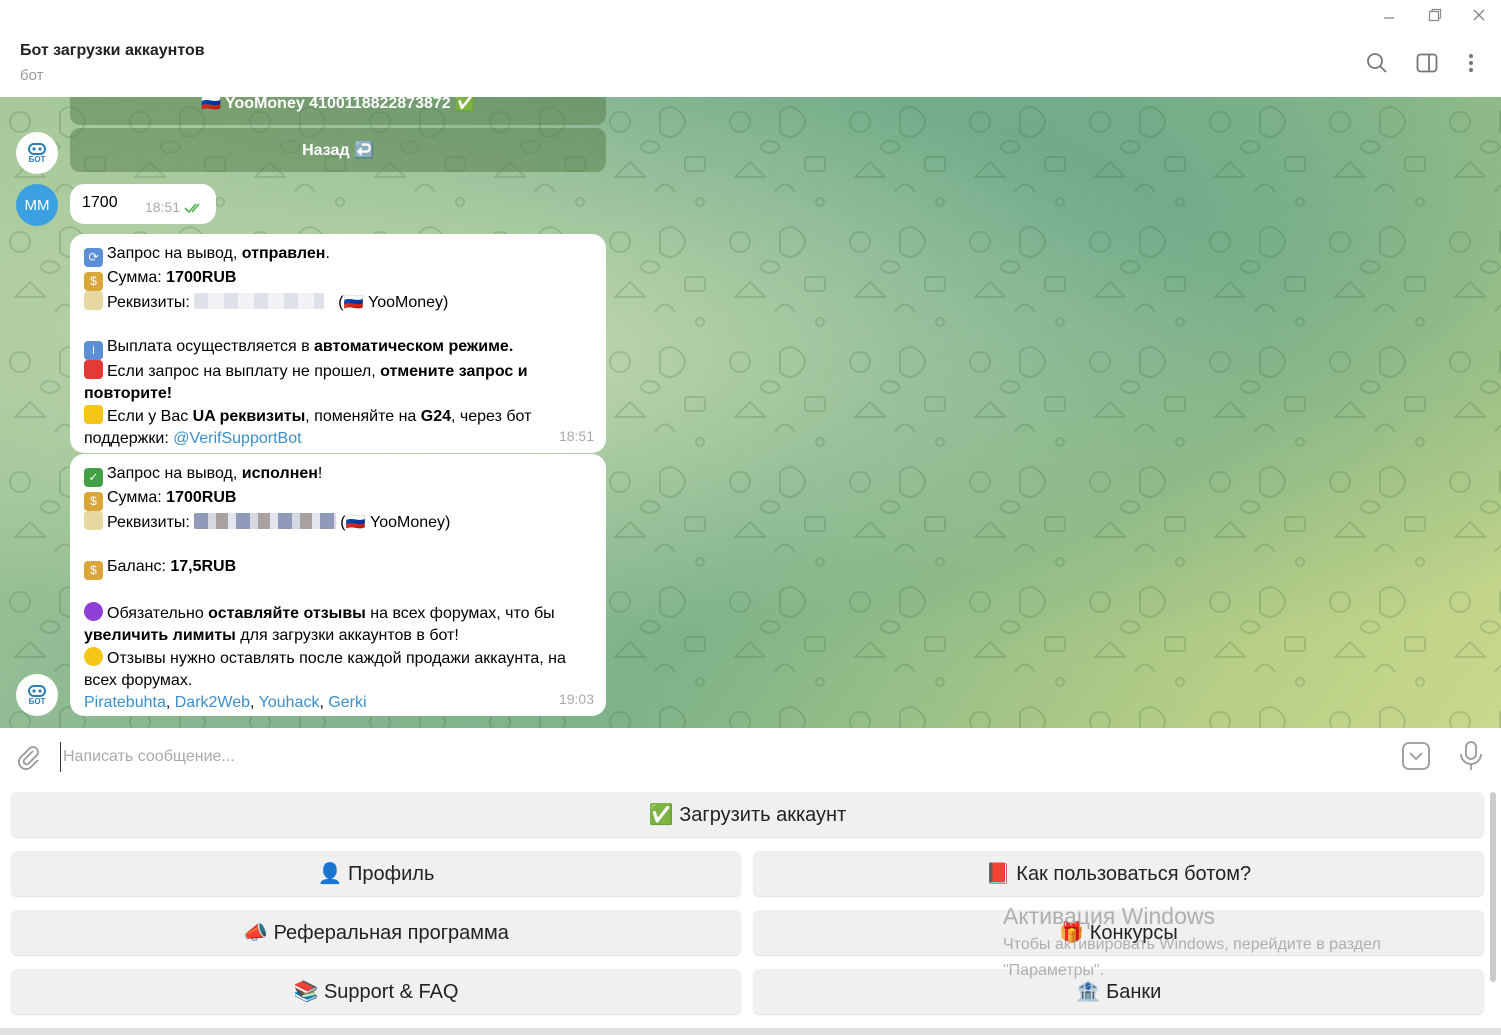  What do you see at coordinates (338, 475) in the screenshot?
I see `message-line: ✓ Запрос на вывод, исполнен!` at bounding box center [338, 475].